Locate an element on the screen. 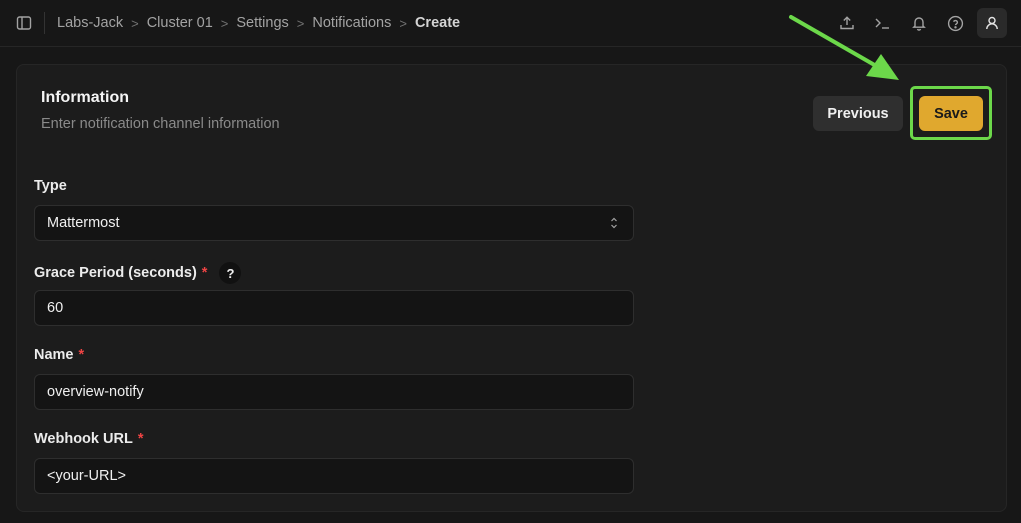 Image resolution: width=1021 pixels, height=523 pixels. terminal-icon is located at coordinates (883, 23).